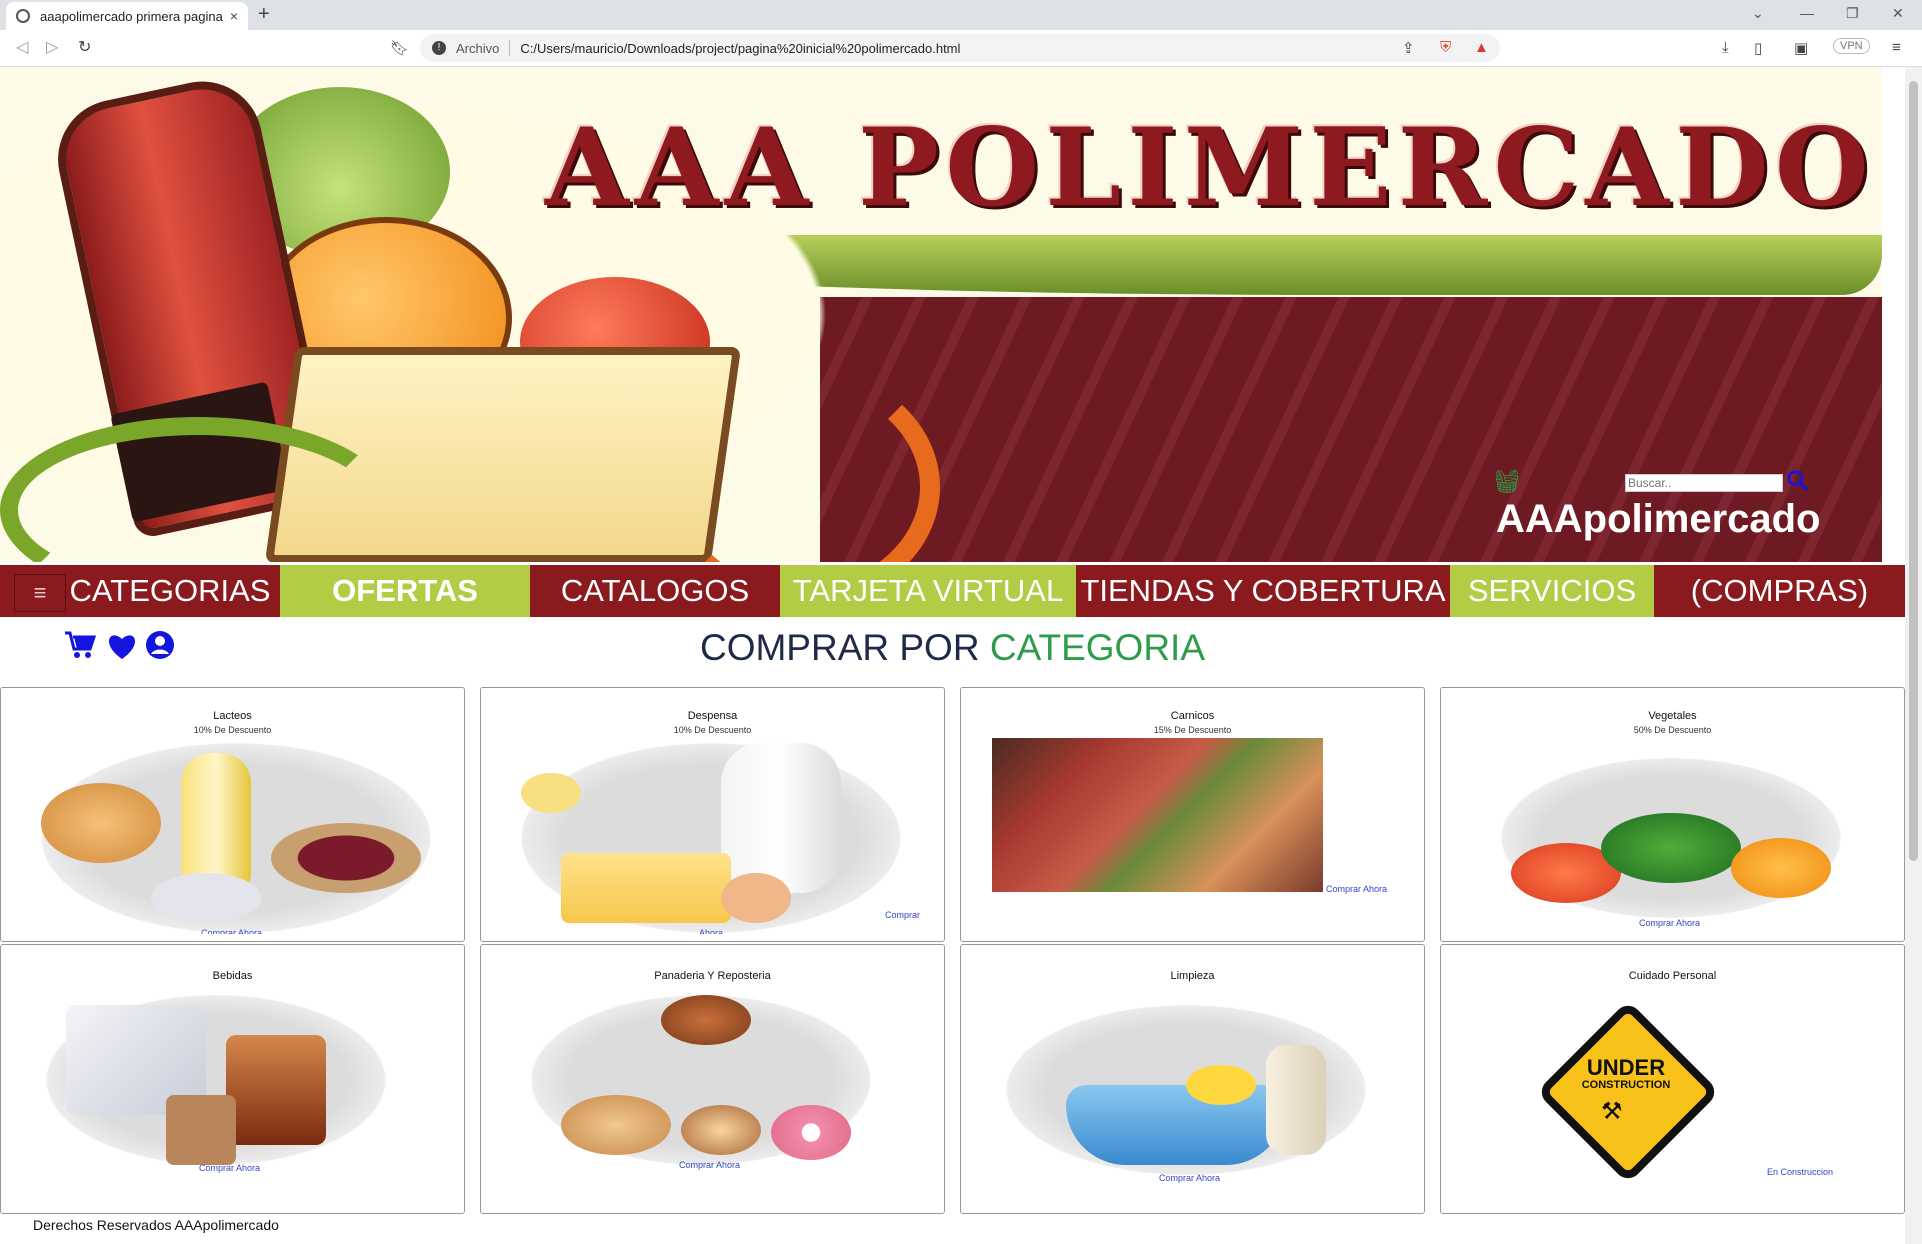 This screenshot has height=1244, width=1922. What do you see at coordinates (276, 1090) in the screenshot?
I see `juice-glass-image` at bounding box center [276, 1090].